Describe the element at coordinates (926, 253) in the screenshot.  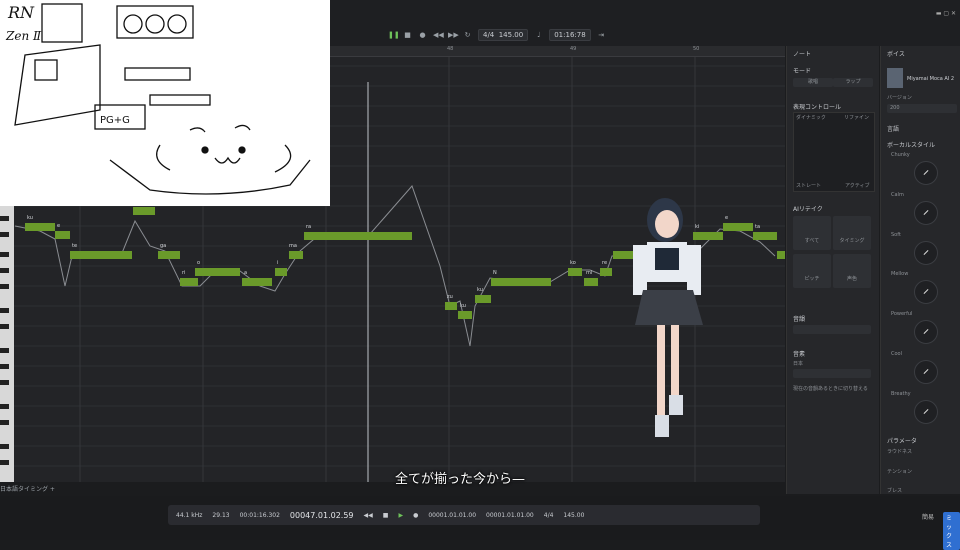
I see `soft-knob` at that location.